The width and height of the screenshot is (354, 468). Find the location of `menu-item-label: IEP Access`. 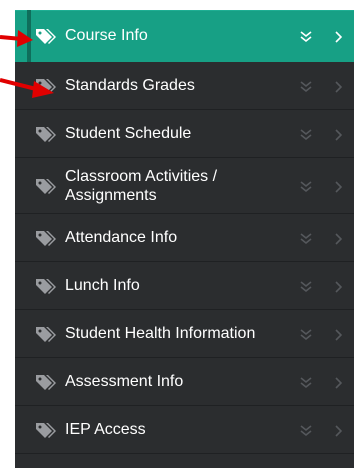

menu-item-label: IEP Access is located at coordinates (105, 429).